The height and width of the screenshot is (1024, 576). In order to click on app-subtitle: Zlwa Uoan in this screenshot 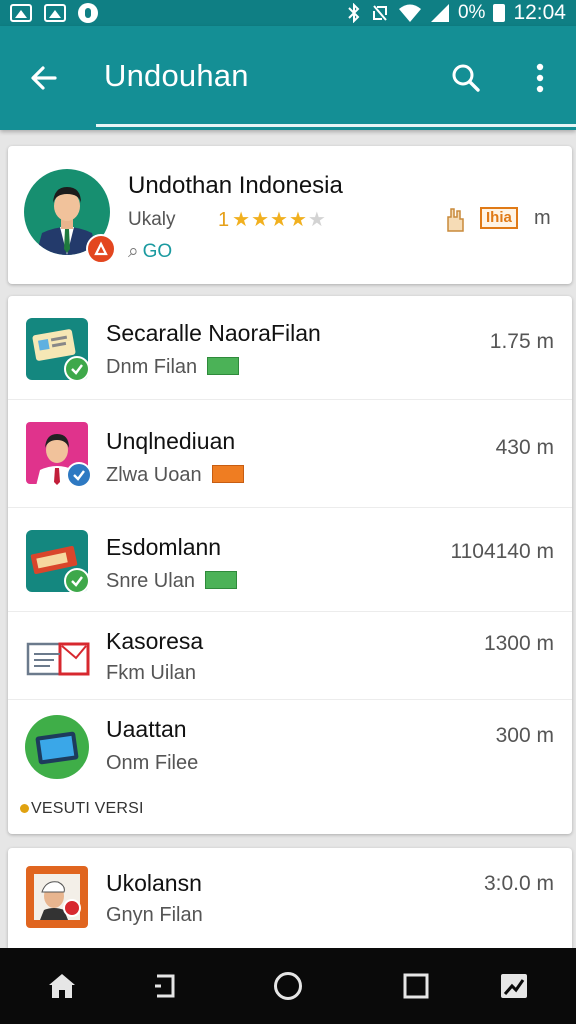, I will do `click(175, 475)`.